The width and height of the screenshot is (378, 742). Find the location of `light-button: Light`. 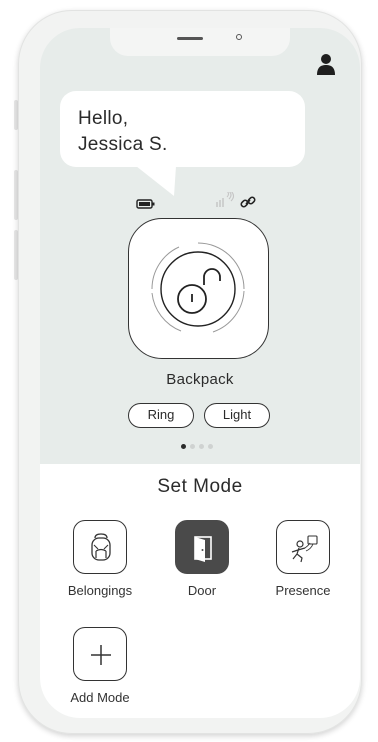

light-button: Light is located at coordinates (237, 415).